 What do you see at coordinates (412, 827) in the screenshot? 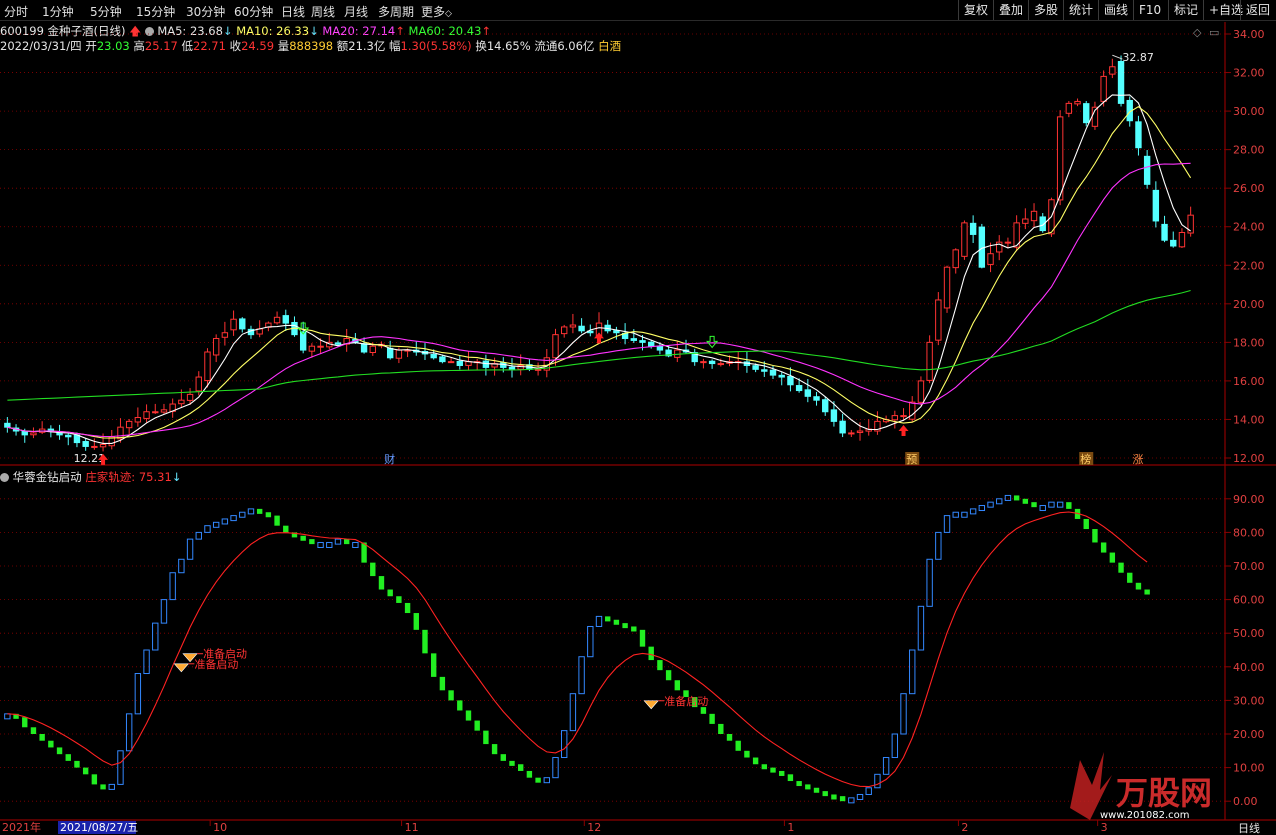
I see `month-label: 11` at bounding box center [412, 827].